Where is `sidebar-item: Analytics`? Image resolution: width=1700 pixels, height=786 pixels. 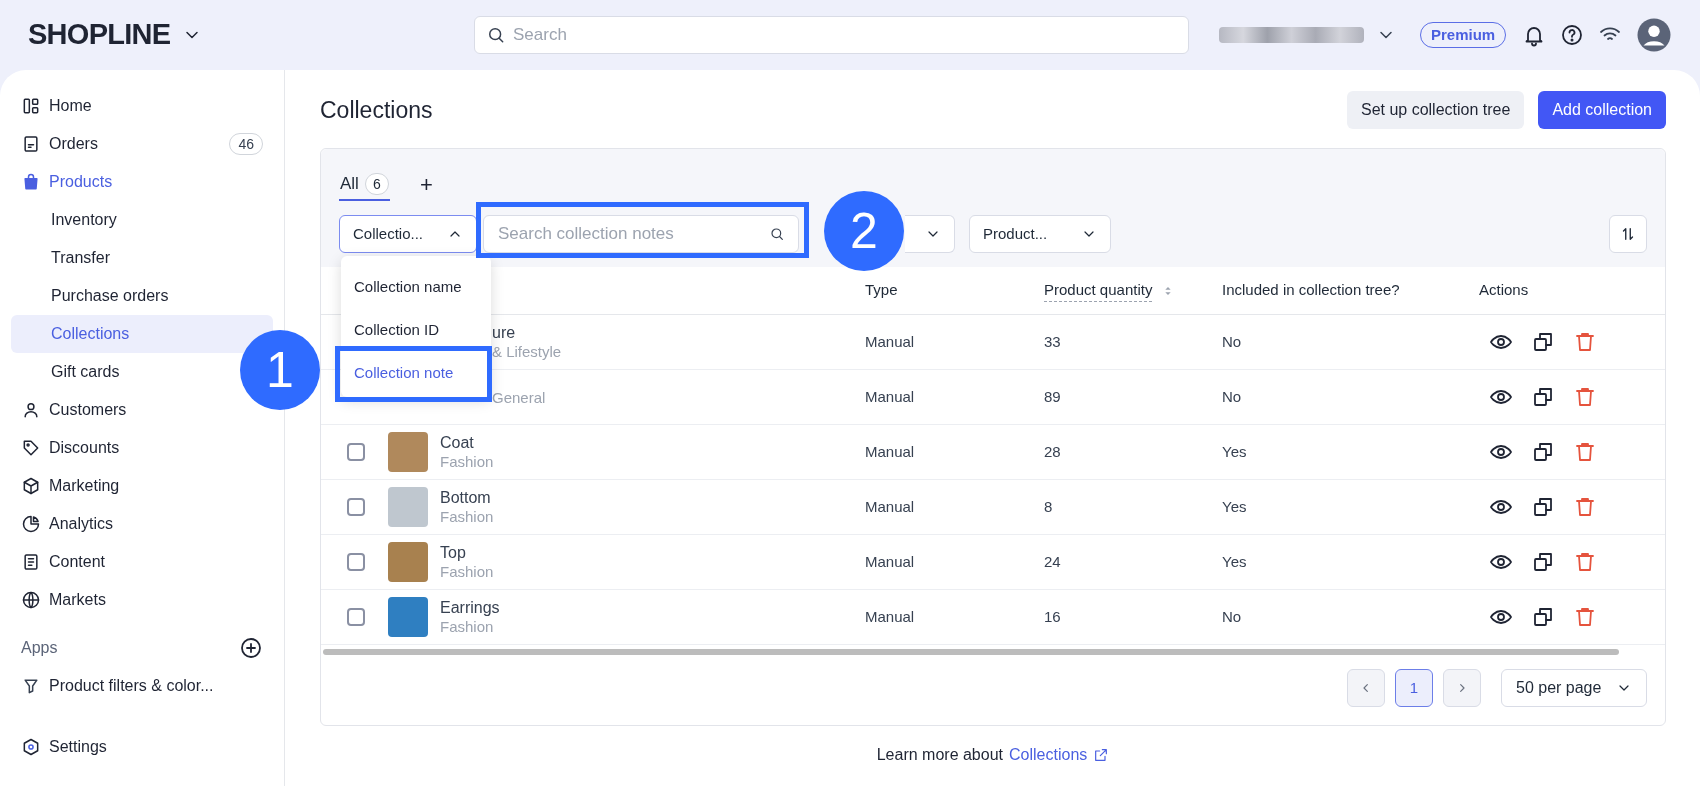
sidebar-item: Analytics is located at coordinates (66, 524).